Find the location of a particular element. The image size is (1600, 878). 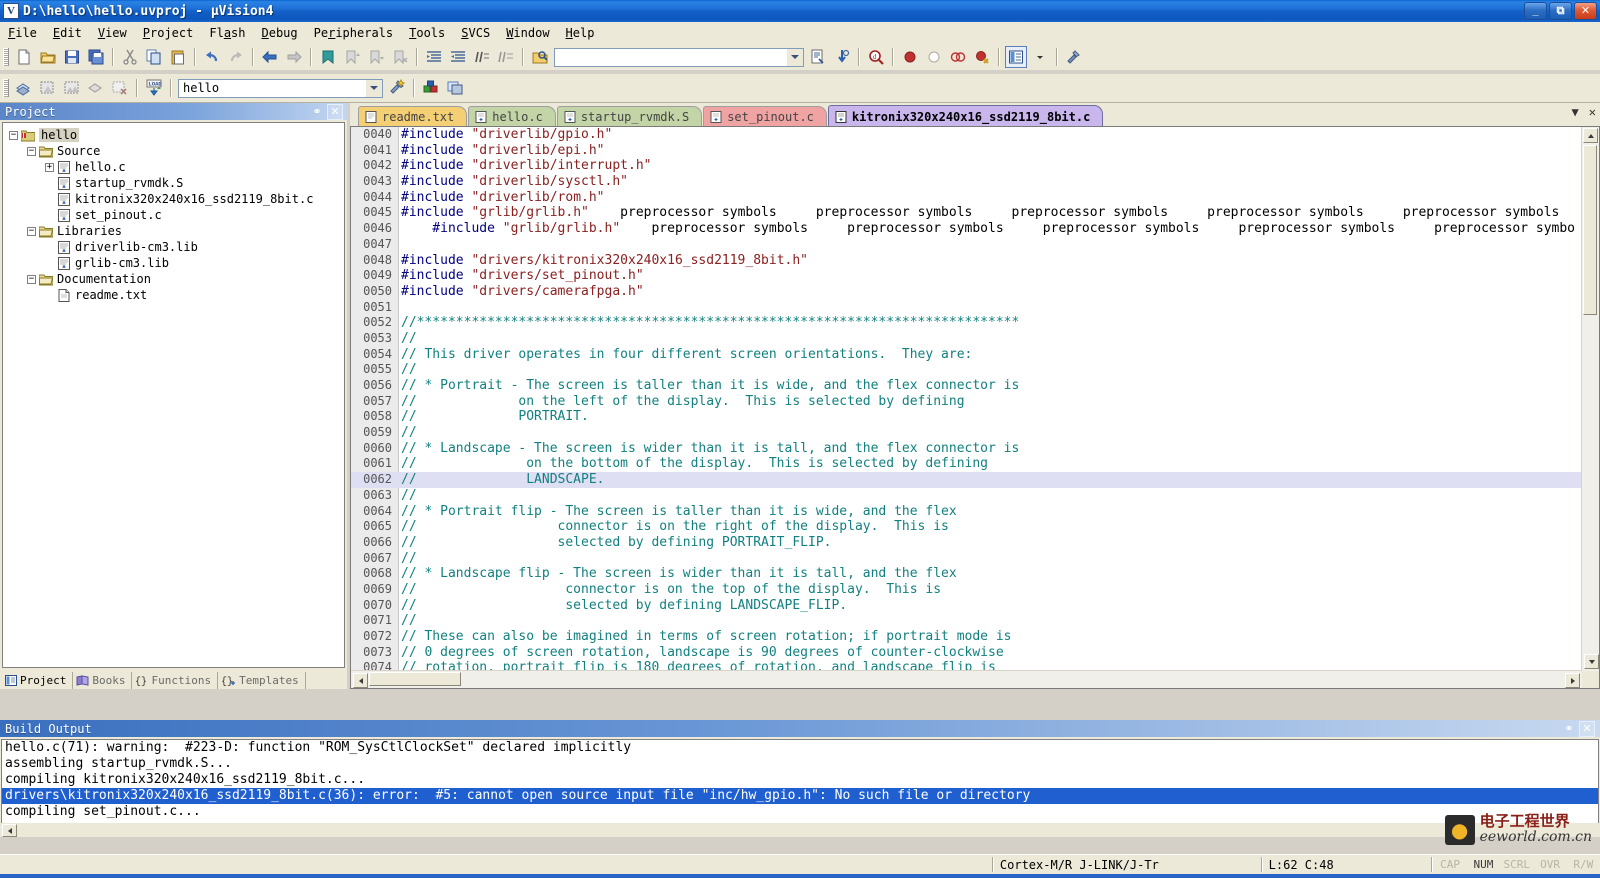

target-dropdown-arrow-icon is located at coordinates (373, 88).